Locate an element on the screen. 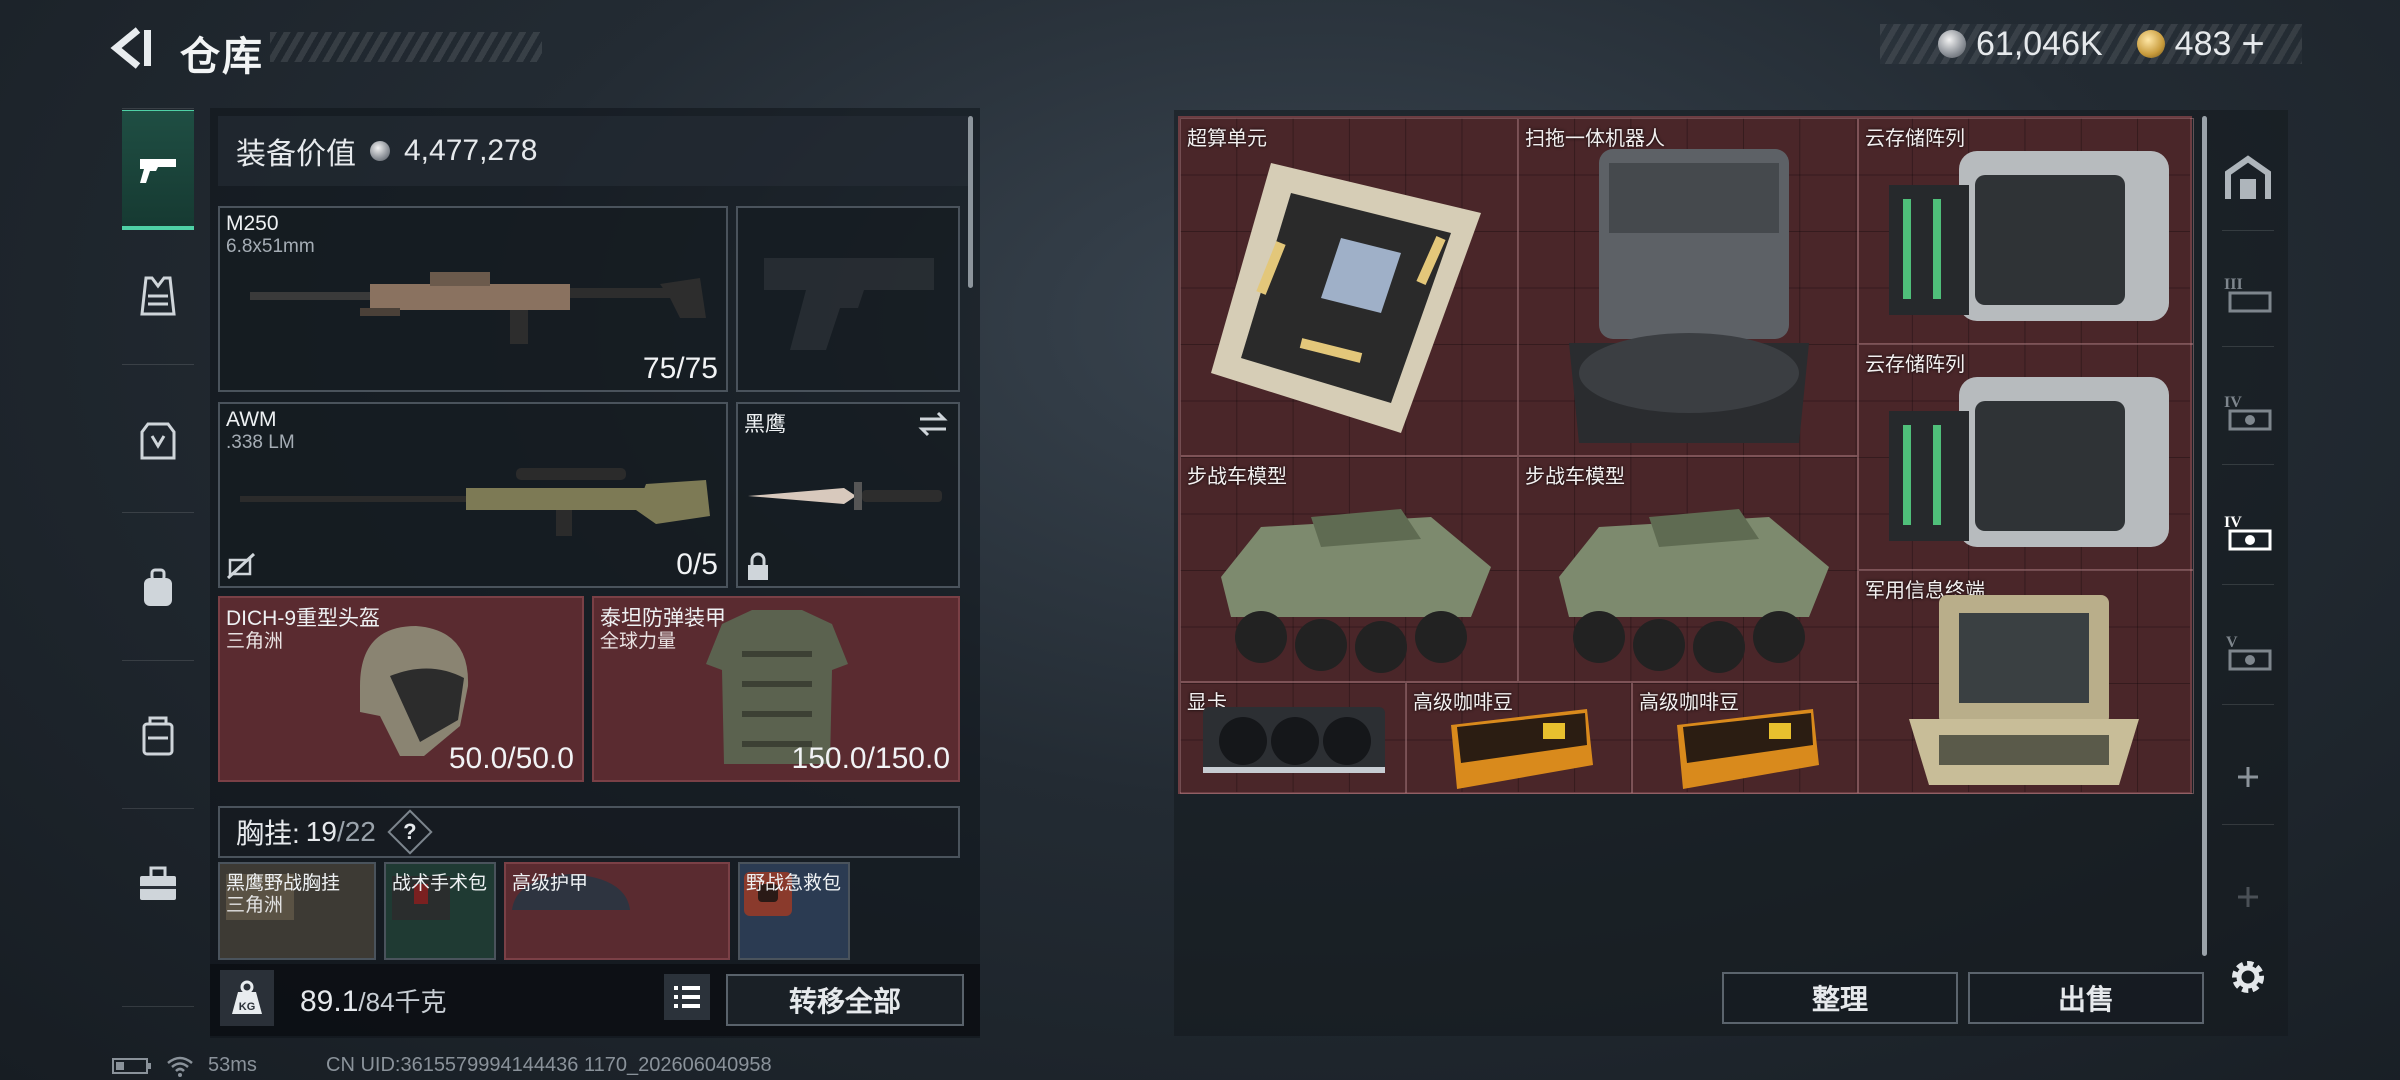 The width and height of the screenshot is (2400, 1080). storage-item: 超算单元 is located at coordinates (1349, 287).